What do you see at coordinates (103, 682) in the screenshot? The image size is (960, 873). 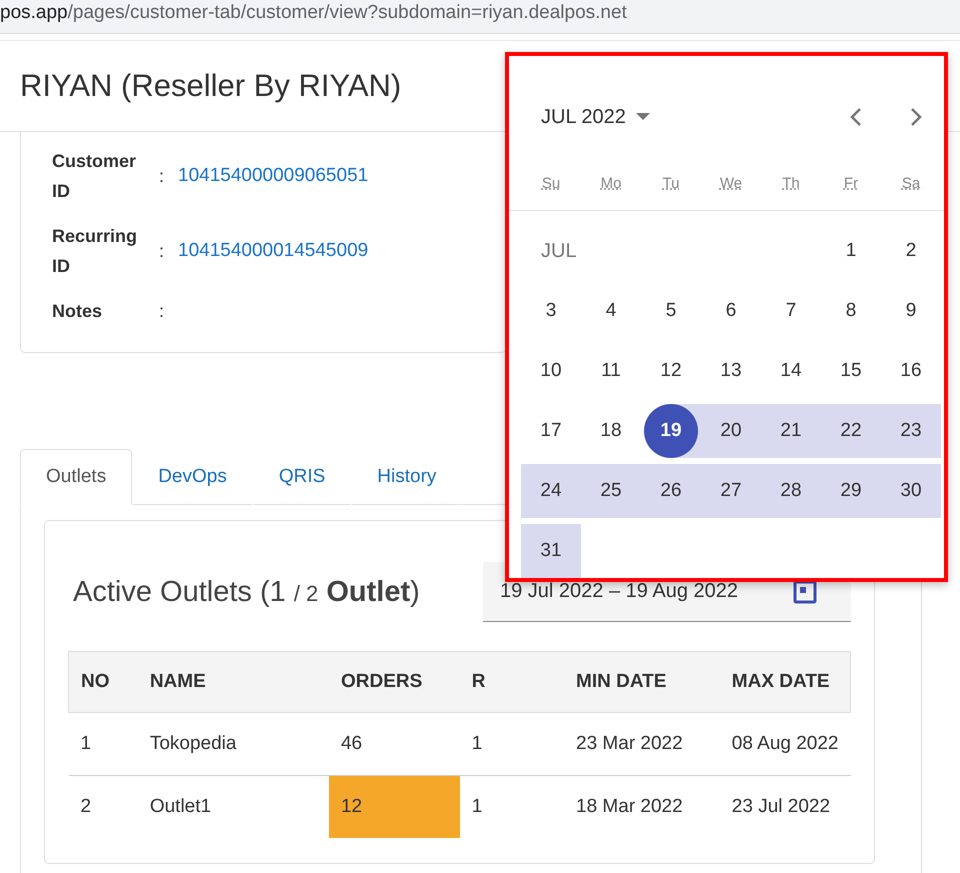 I see `column-header: NO` at bounding box center [103, 682].